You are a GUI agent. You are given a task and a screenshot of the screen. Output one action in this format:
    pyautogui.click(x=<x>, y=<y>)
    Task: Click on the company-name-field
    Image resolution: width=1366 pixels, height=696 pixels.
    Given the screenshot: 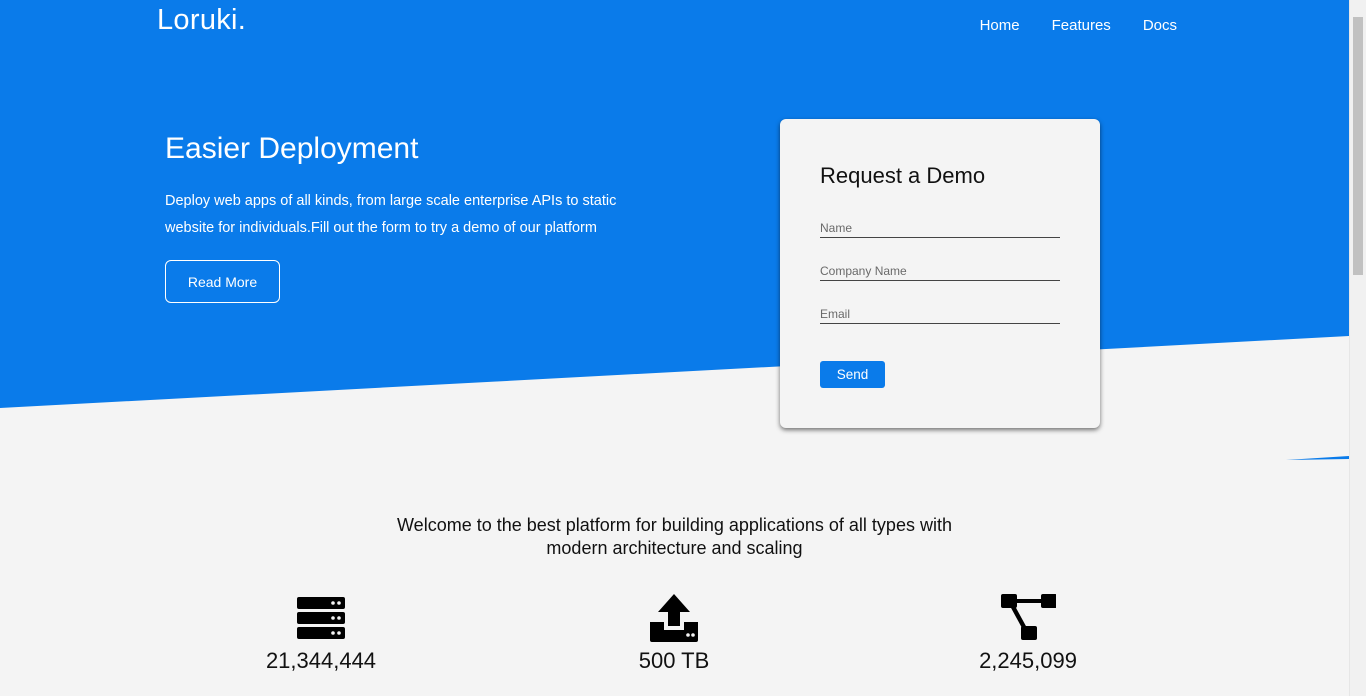 What is the action you would take?
    pyautogui.click(x=940, y=271)
    